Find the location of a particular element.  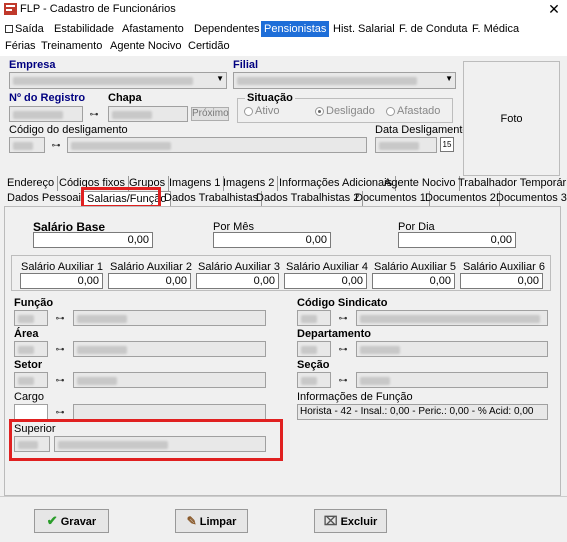

broom-icon: ✎ is located at coordinates (191, 521).